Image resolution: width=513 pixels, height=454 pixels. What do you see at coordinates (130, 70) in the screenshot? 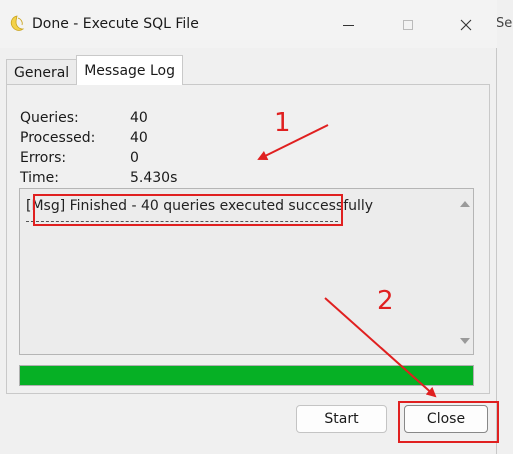
I see `tab-message-log: Message Log` at bounding box center [130, 70].